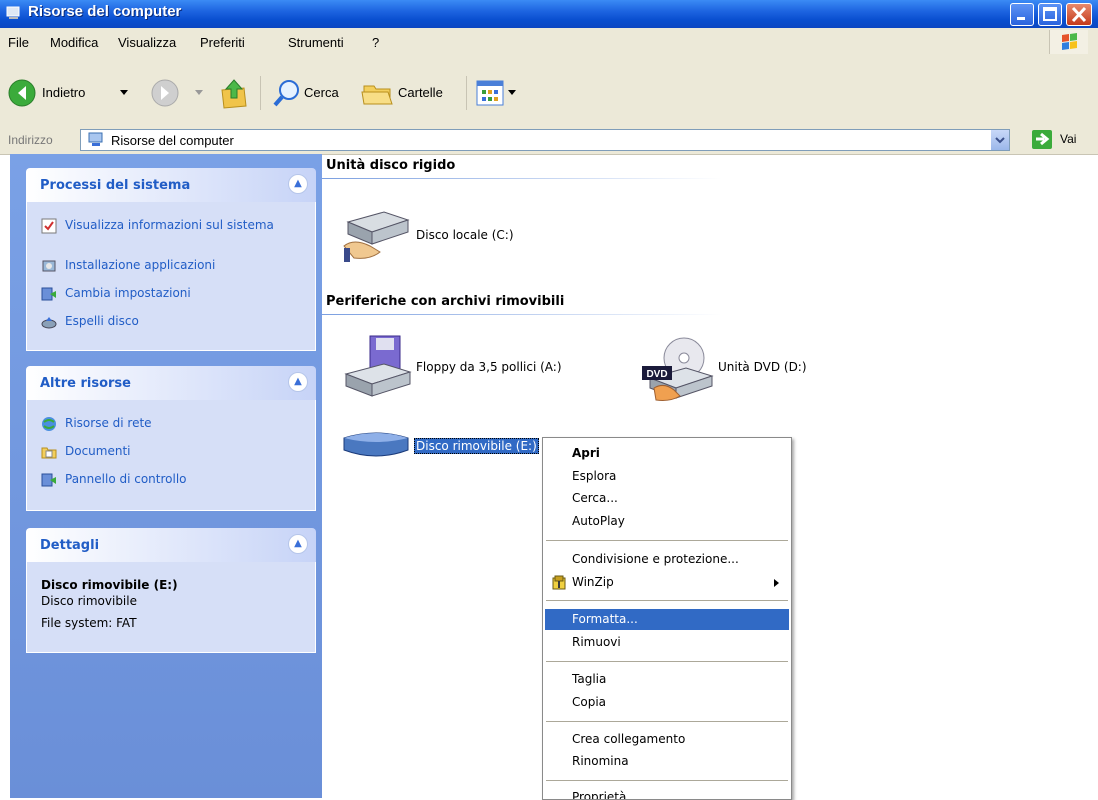 The image size is (1098, 800). I want to click on place-label: Risorse di rete, so click(108, 423).